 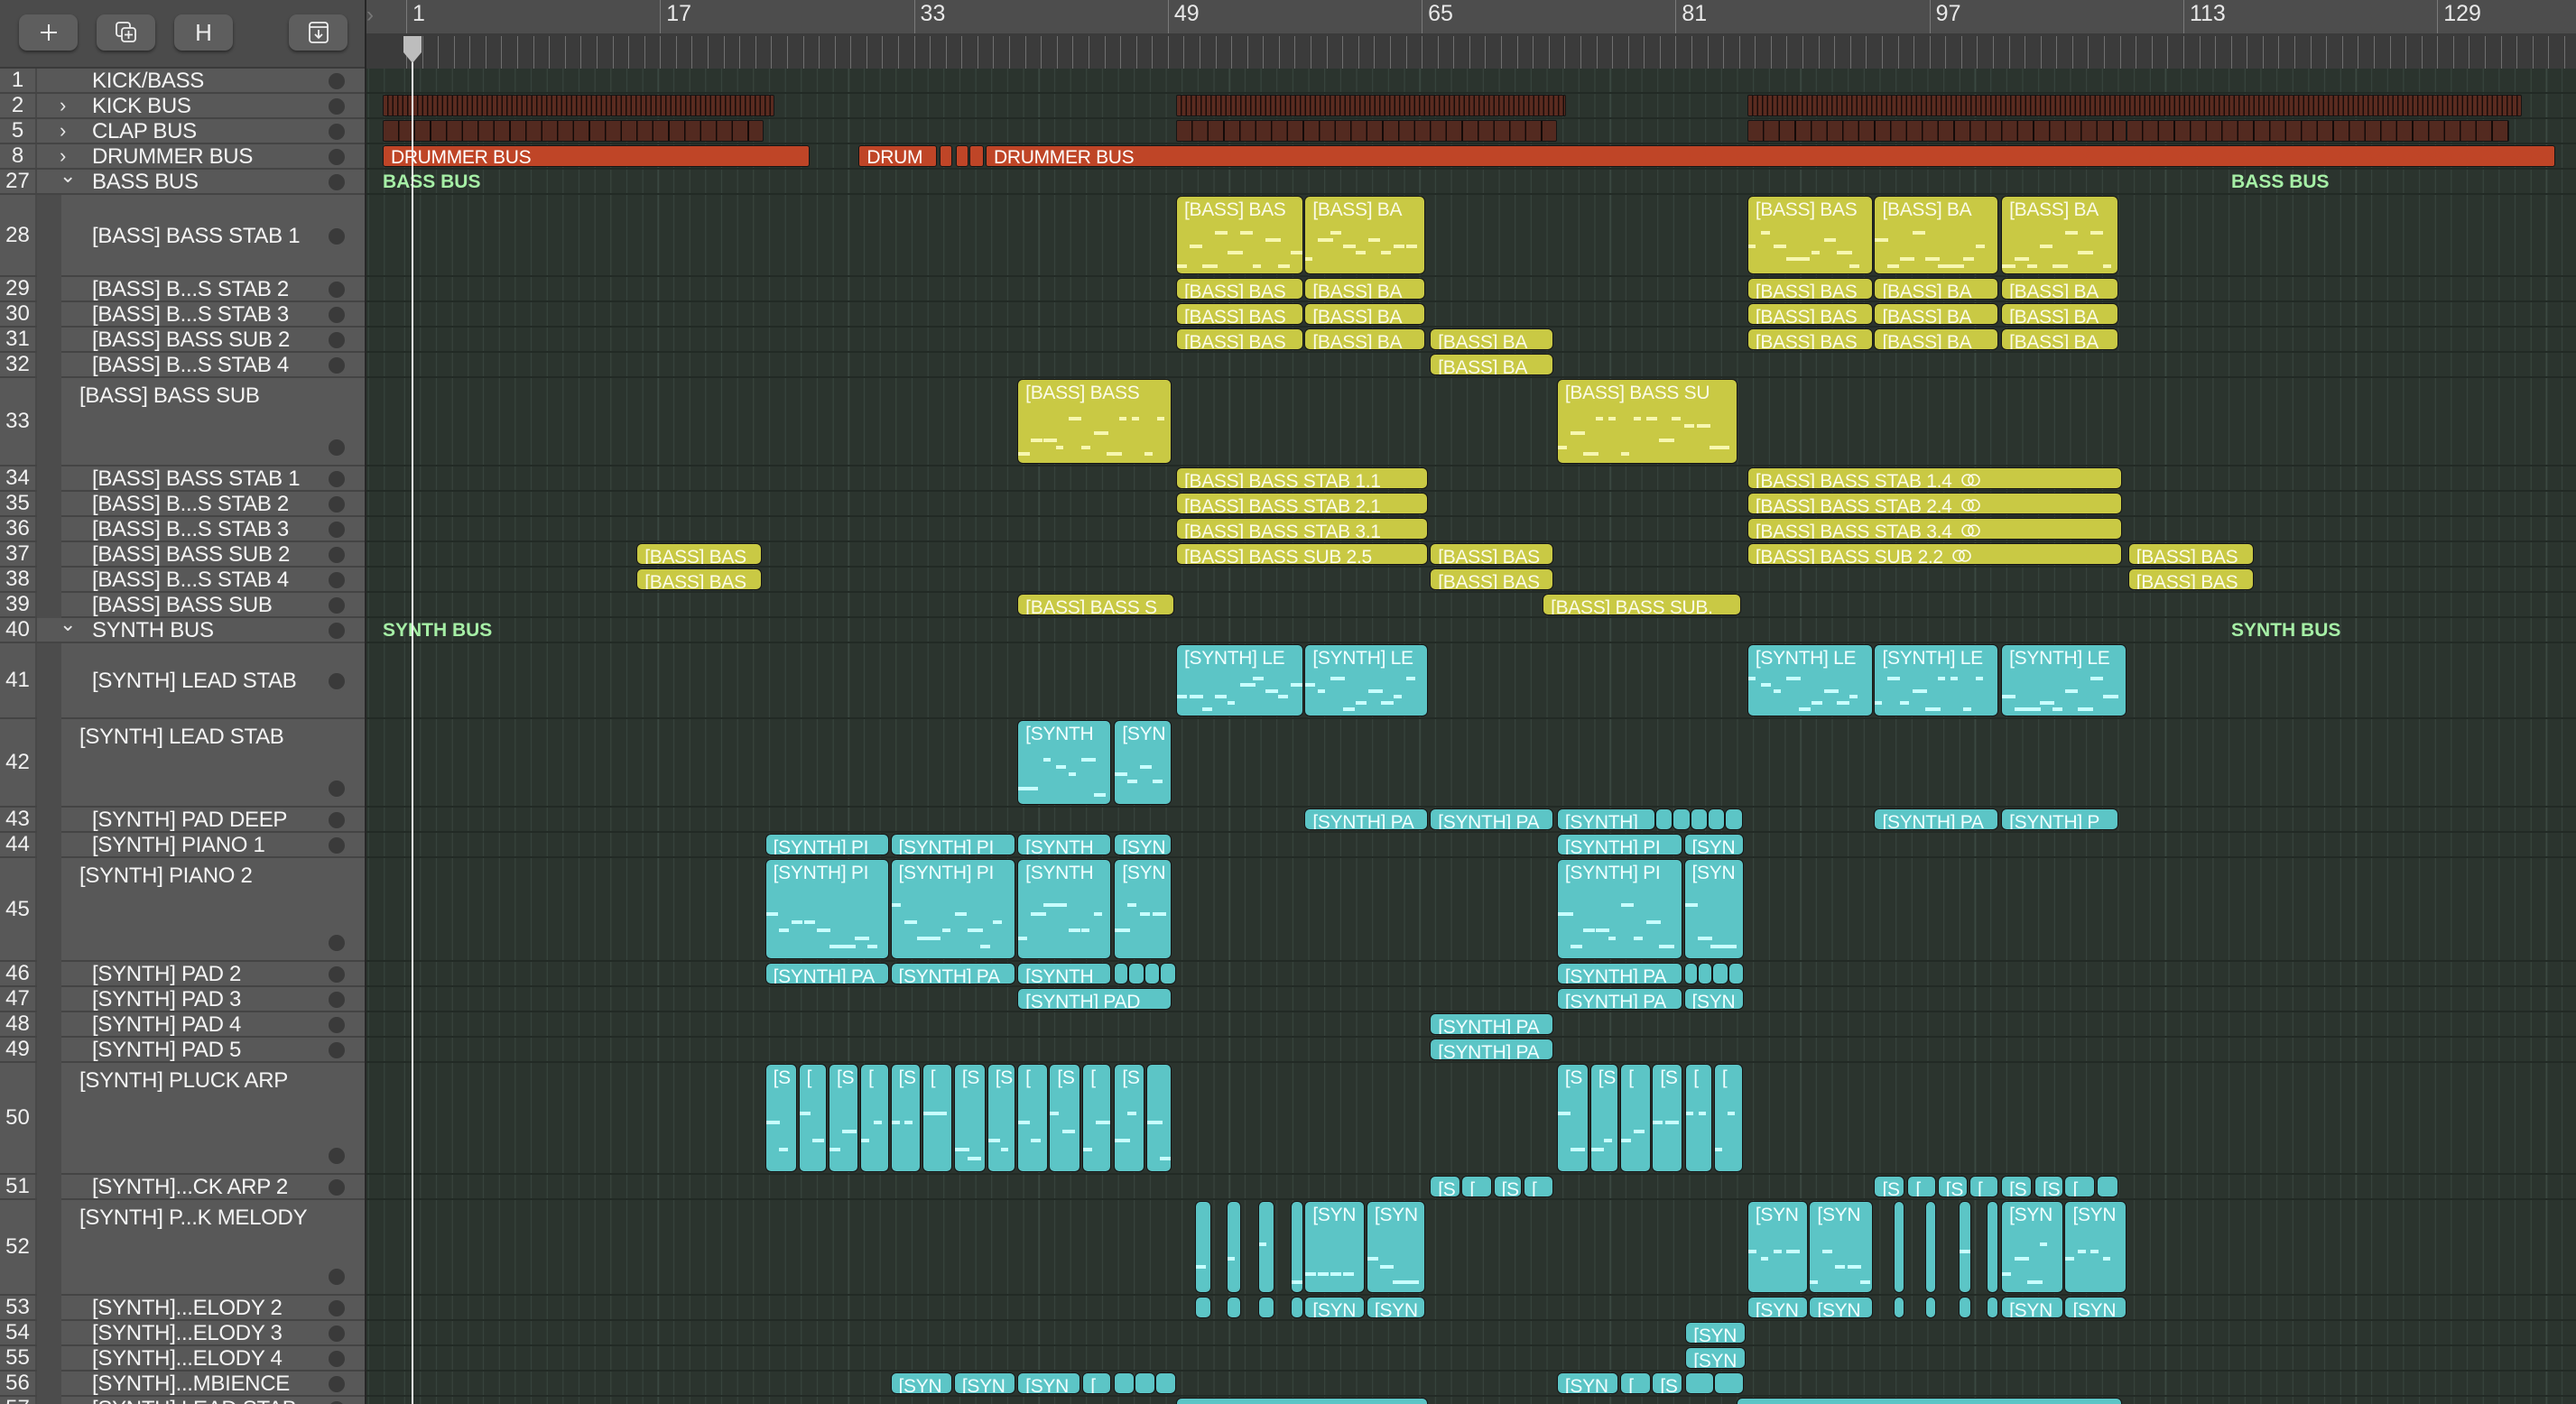 I want to click on track-header: 40 ⌄ SYNTH BUS, so click(x=182, y=628).